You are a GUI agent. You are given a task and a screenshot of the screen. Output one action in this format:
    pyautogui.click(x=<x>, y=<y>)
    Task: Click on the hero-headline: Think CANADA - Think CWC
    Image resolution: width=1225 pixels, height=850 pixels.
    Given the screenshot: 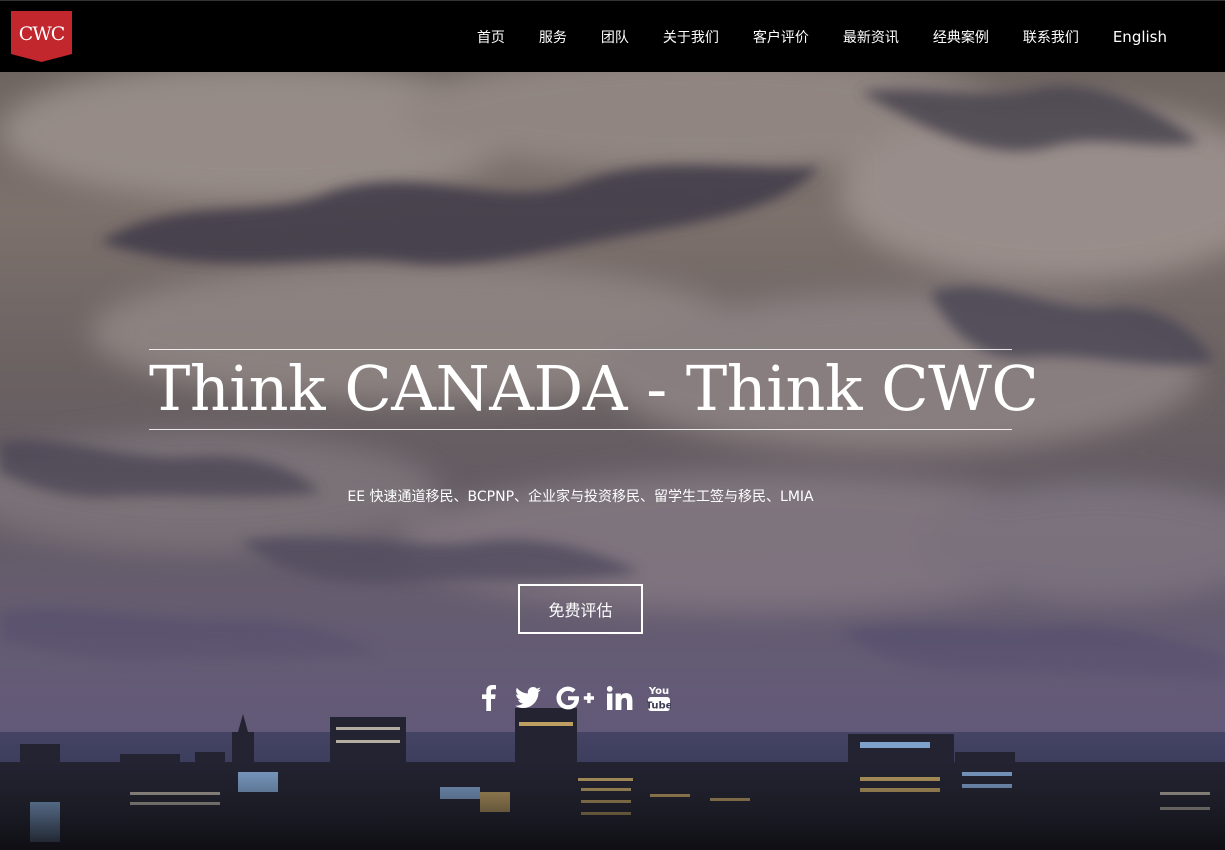 What is the action you would take?
    pyautogui.click(x=594, y=388)
    